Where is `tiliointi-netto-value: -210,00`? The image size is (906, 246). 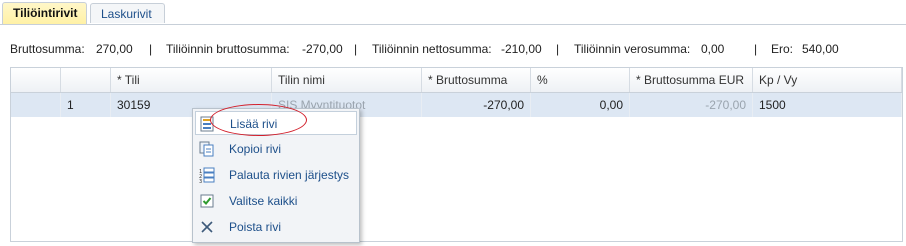
tiliointi-netto-value: -210,00 is located at coordinates (521, 49).